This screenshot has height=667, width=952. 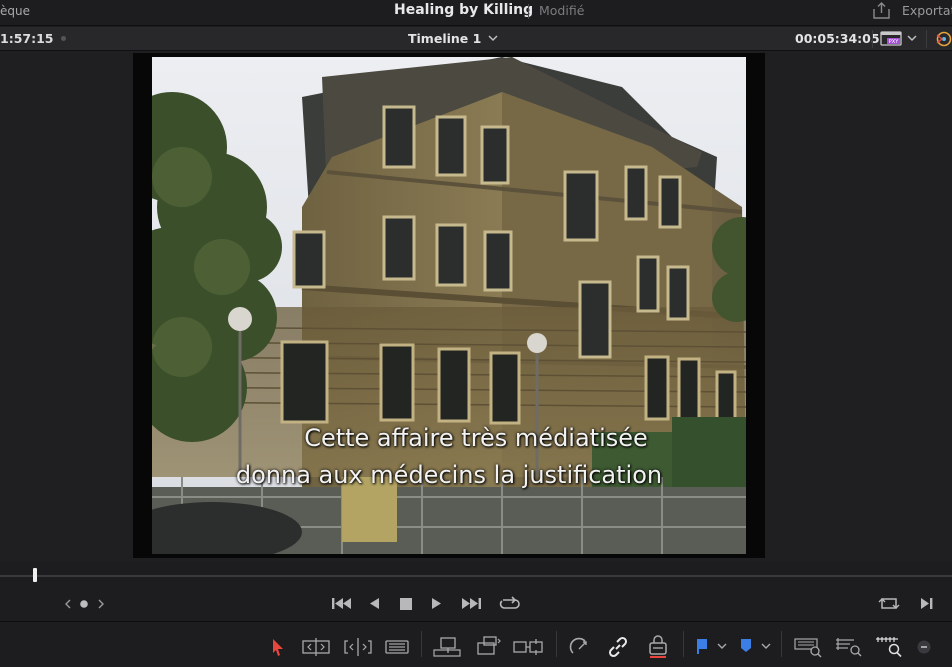 What do you see at coordinates (488, 646) in the screenshot?
I see `overwrite-clip-icon` at bounding box center [488, 646].